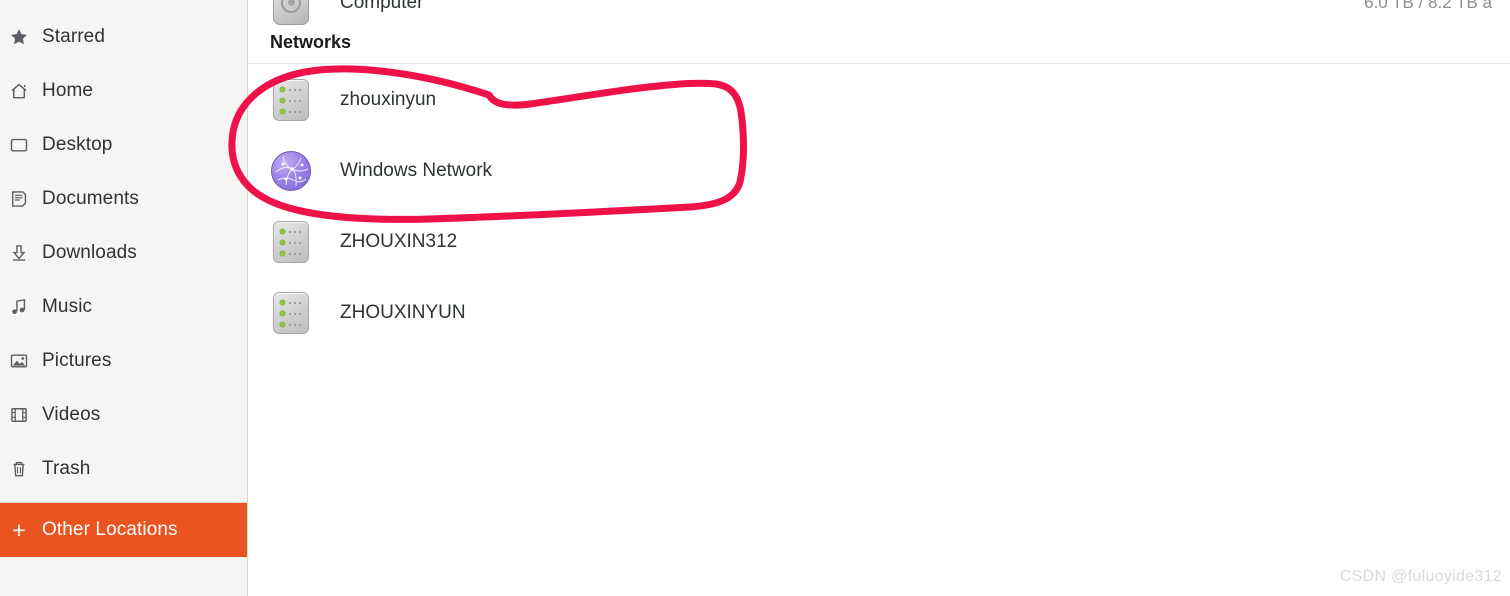 The image size is (1510, 596). I want to click on section-header-networks: Networks, so click(311, 41).